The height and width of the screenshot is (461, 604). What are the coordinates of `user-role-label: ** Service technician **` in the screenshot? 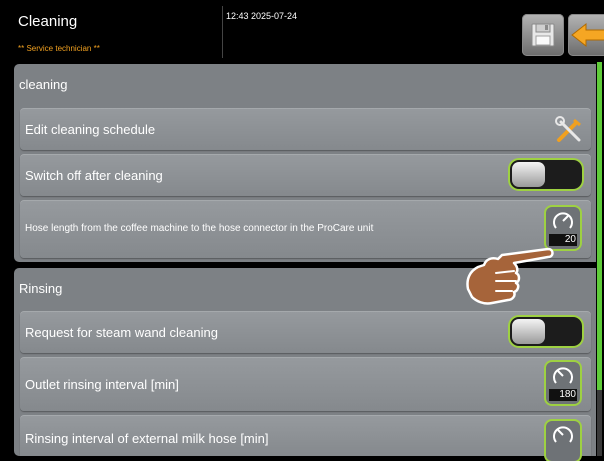 It's located at (59, 48).